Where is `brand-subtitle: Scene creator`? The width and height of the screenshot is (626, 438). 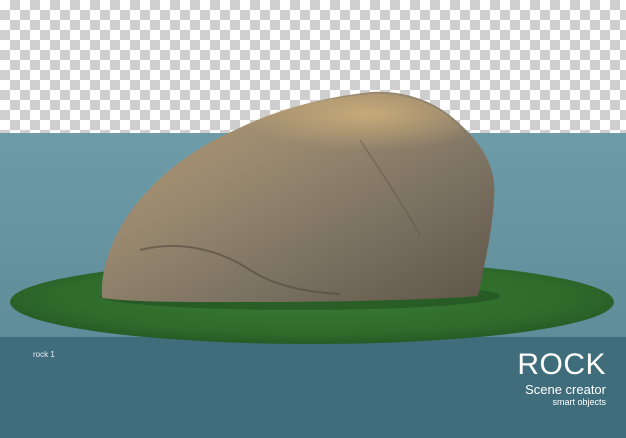
brand-subtitle: Scene creator is located at coordinates (565, 389).